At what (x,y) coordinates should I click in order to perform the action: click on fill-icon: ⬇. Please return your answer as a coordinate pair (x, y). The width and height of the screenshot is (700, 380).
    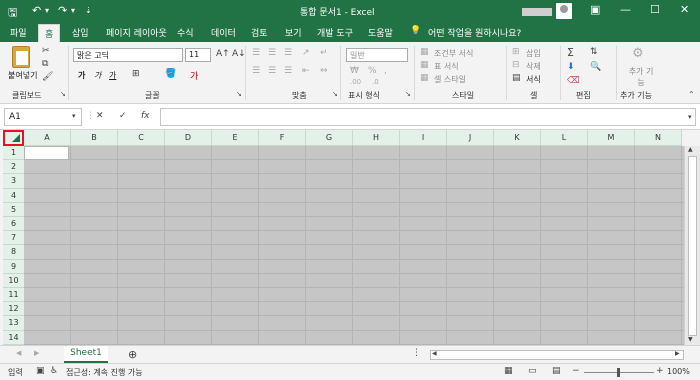
    Looking at the image, I should click on (571, 67).